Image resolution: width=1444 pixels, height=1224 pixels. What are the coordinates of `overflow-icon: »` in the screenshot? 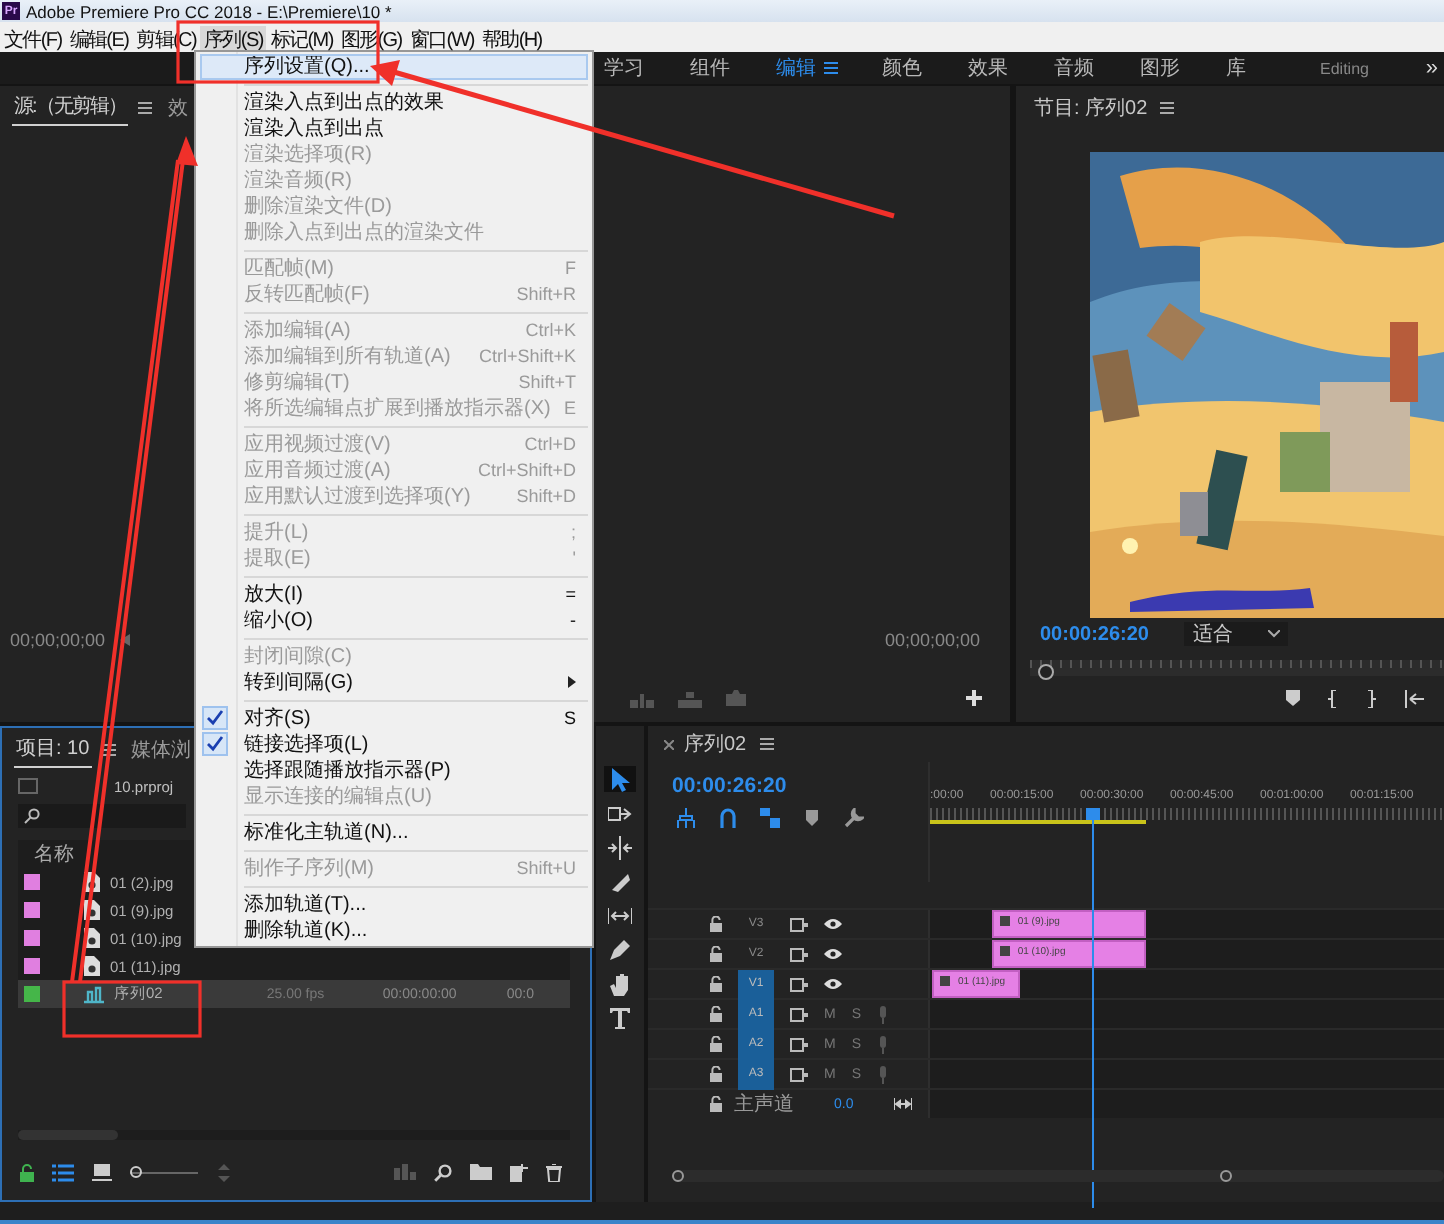 It's located at (1431, 68).